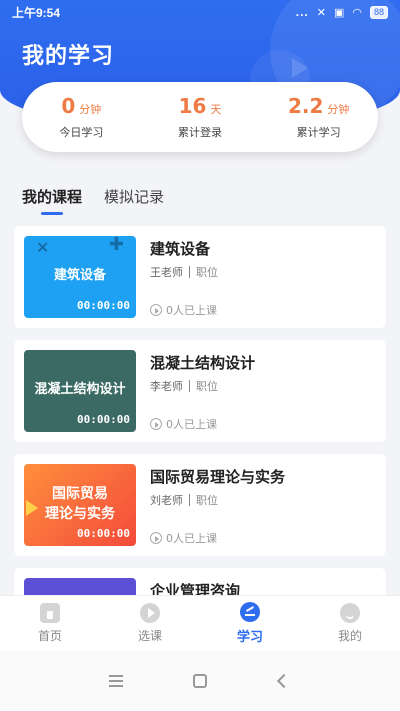 This screenshot has width=400, height=711. I want to click on course-meta: 刘老师 职位, so click(184, 500).